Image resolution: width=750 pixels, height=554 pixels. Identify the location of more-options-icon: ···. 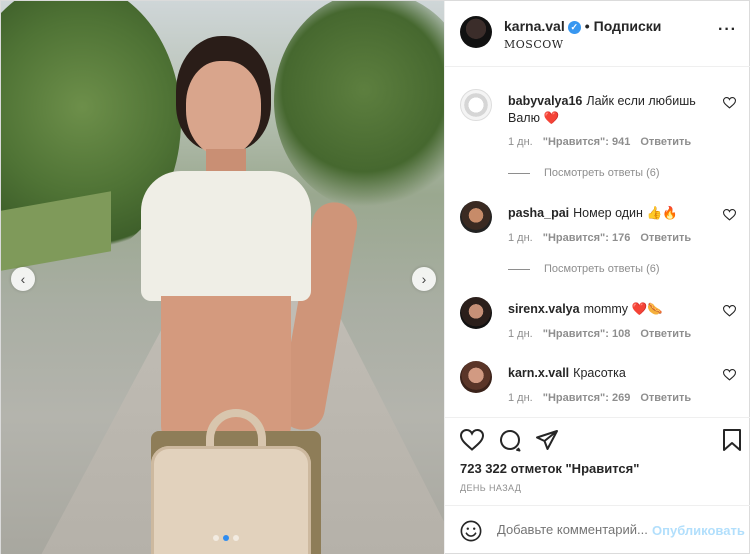
(727, 30).